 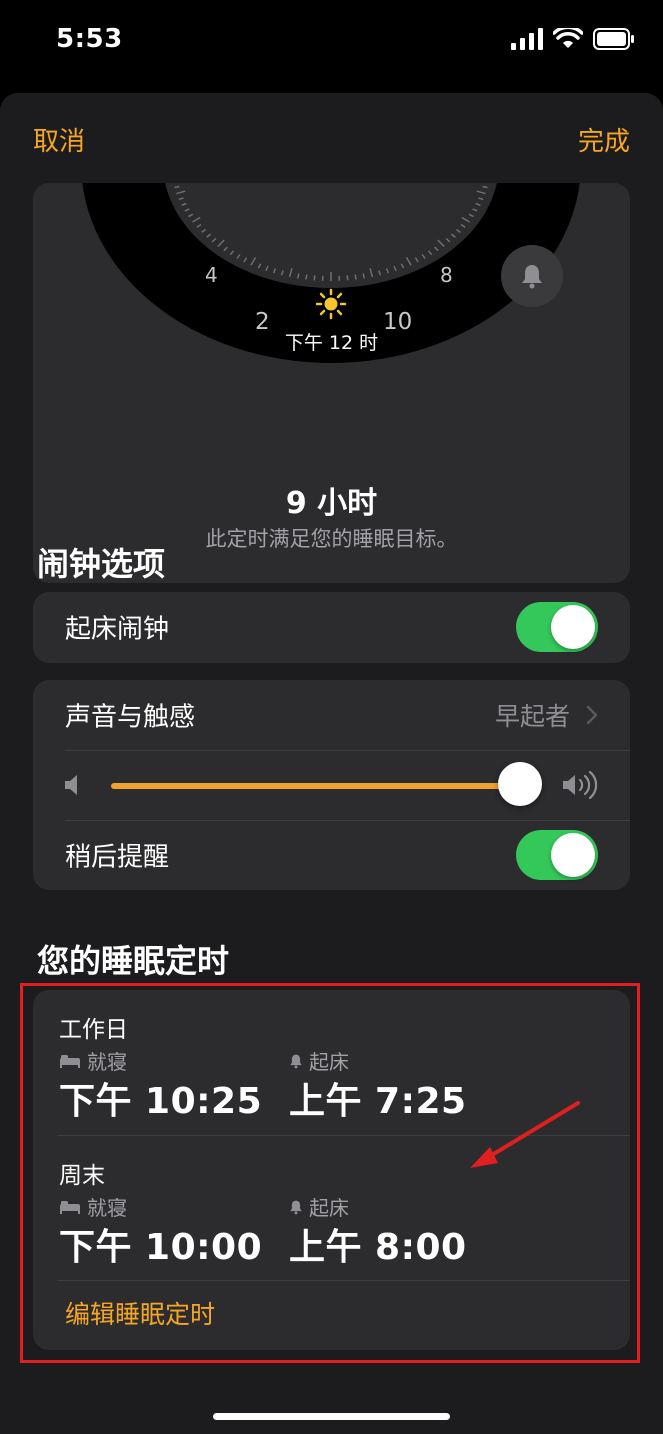 I want to click on weekend-bedtime-label: 就寝, so click(x=93, y=1206).